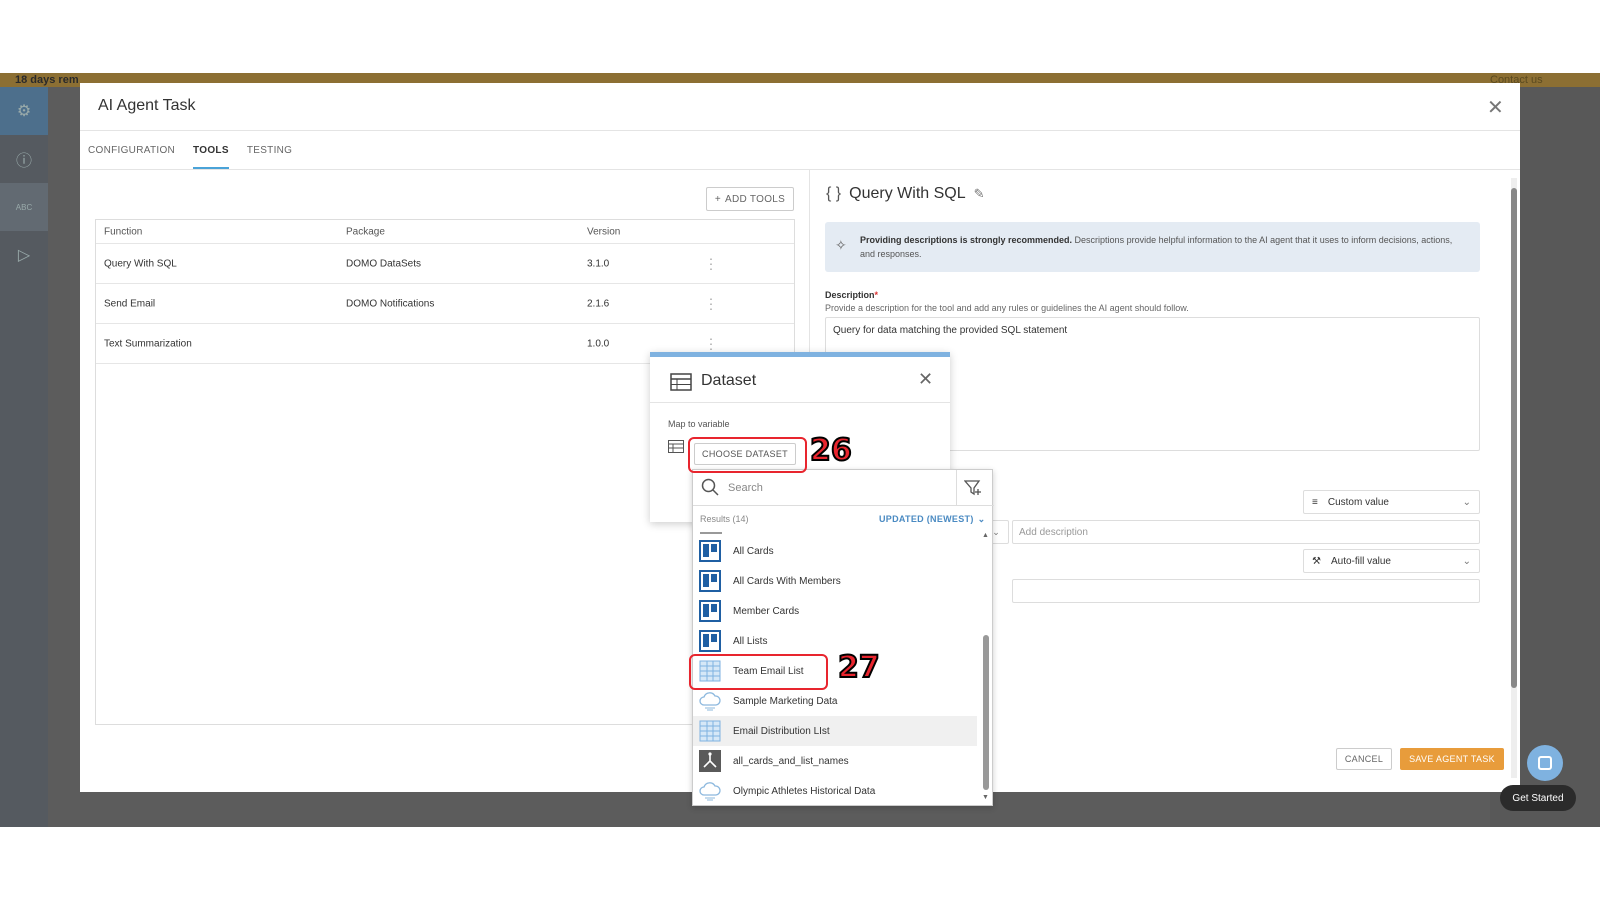 The height and width of the screenshot is (900, 1600). Describe the element at coordinates (972, 490) in the screenshot. I see `filter-icon` at that location.